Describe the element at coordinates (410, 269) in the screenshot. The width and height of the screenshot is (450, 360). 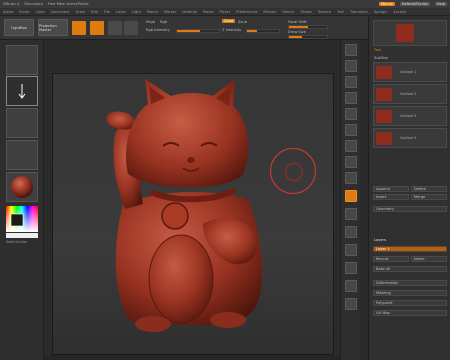
I see `bake-all-button: Bake All` at that location.